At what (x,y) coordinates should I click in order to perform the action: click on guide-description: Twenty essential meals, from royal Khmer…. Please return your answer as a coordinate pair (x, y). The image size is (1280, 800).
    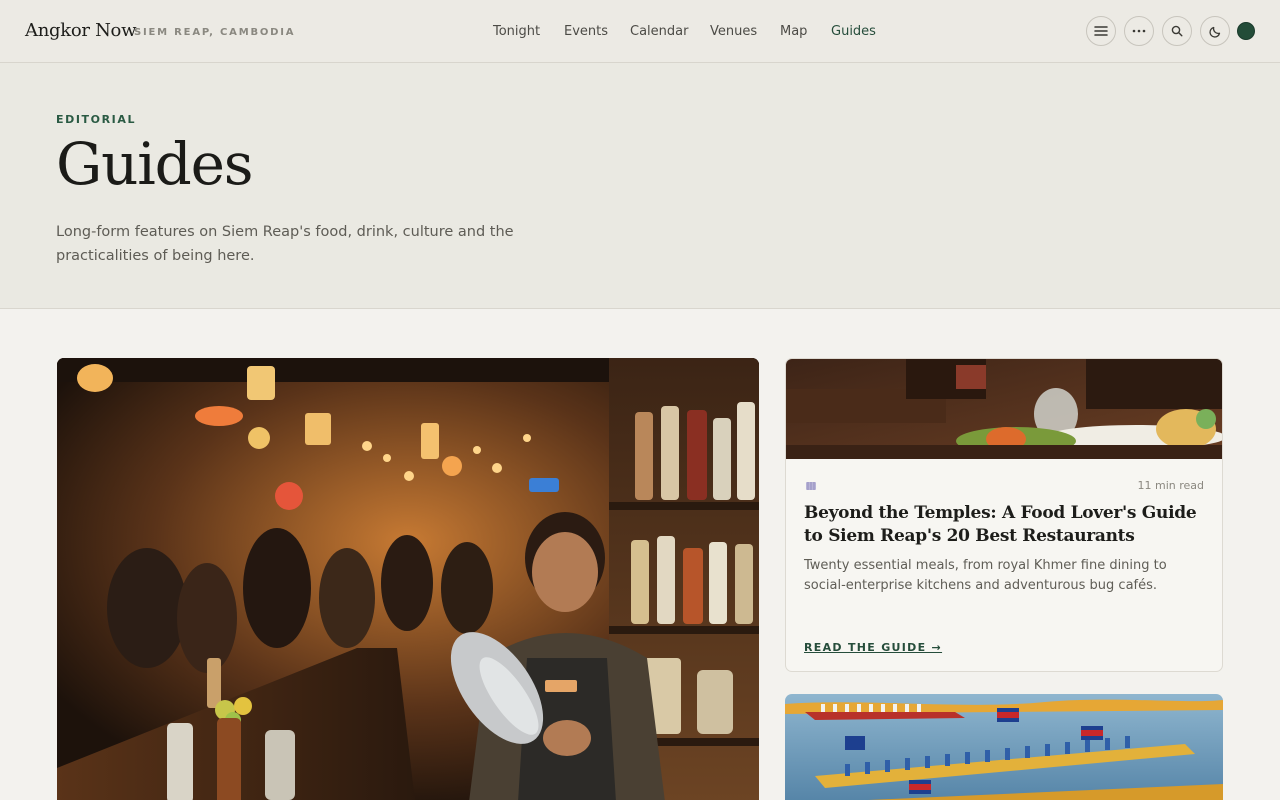
    Looking at the image, I should click on (985, 575).